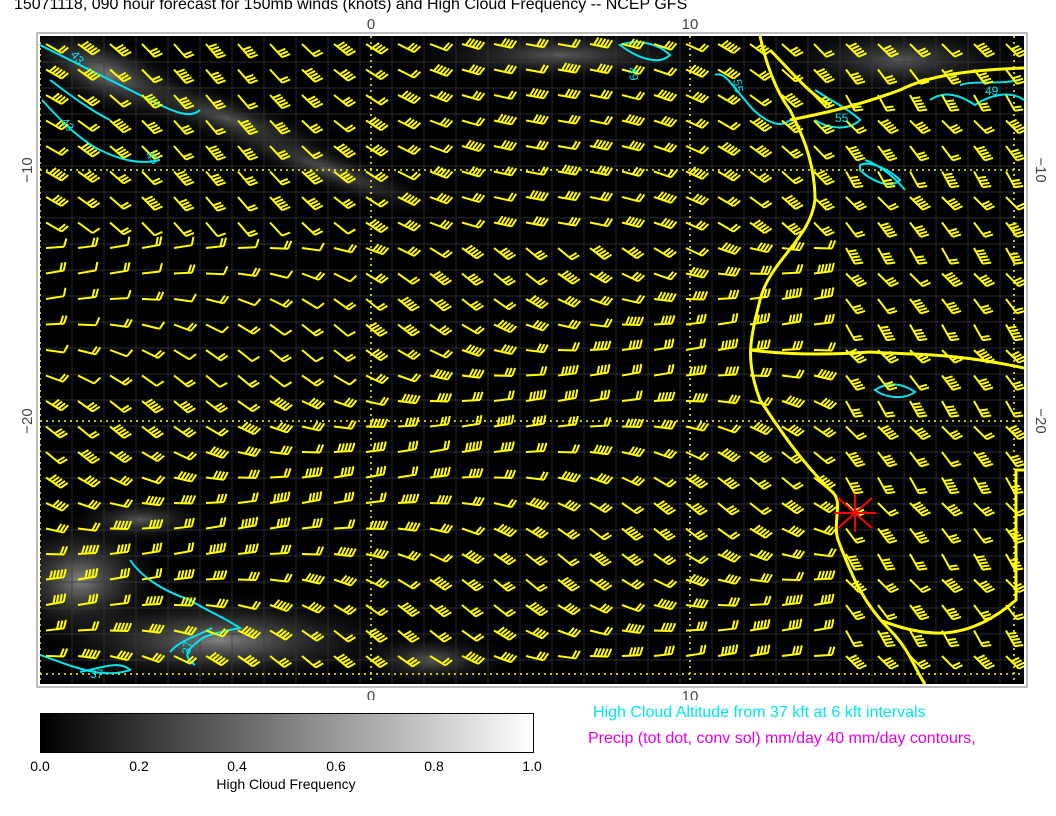  I want to click on station-marker, so click(855, 513).